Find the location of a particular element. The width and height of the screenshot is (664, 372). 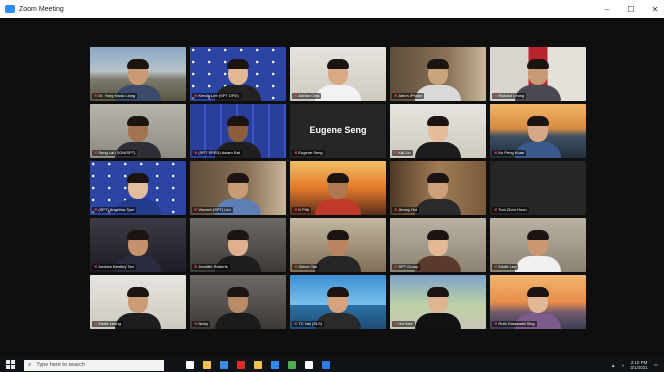

participant-name: Jimmy Ooi is located at coordinates (408, 209).